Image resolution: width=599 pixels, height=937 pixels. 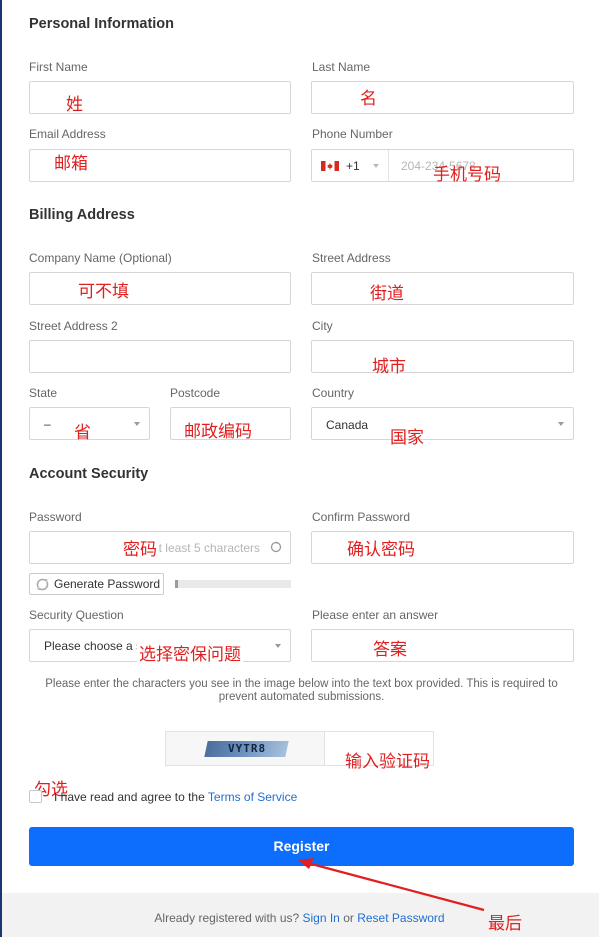 What do you see at coordinates (442, 645) in the screenshot?
I see `answer-input` at bounding box center [442, 645].